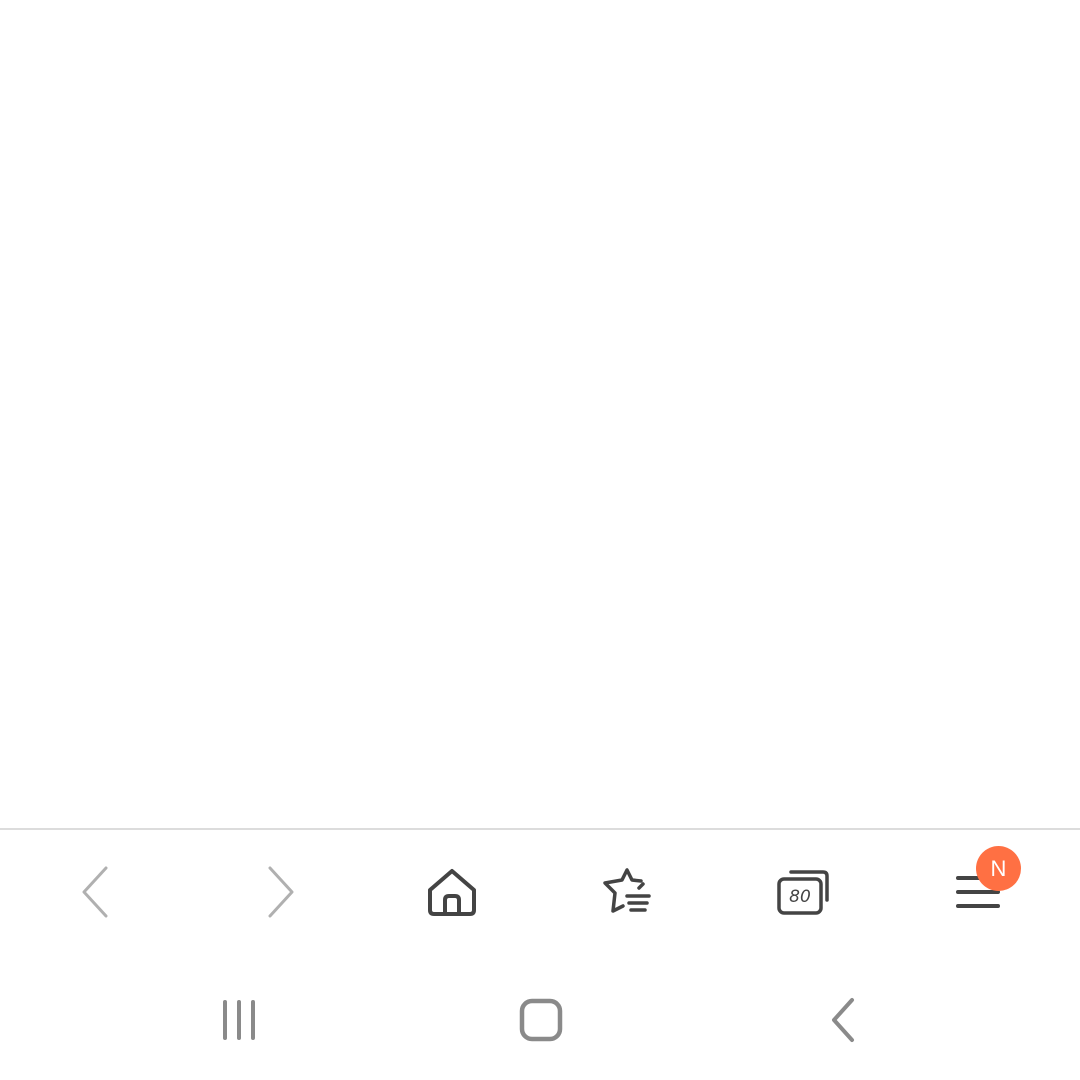 The width and height of the screenshot is (1080, 1080). I want to click on recent-apps-button, so click(239, 1020).